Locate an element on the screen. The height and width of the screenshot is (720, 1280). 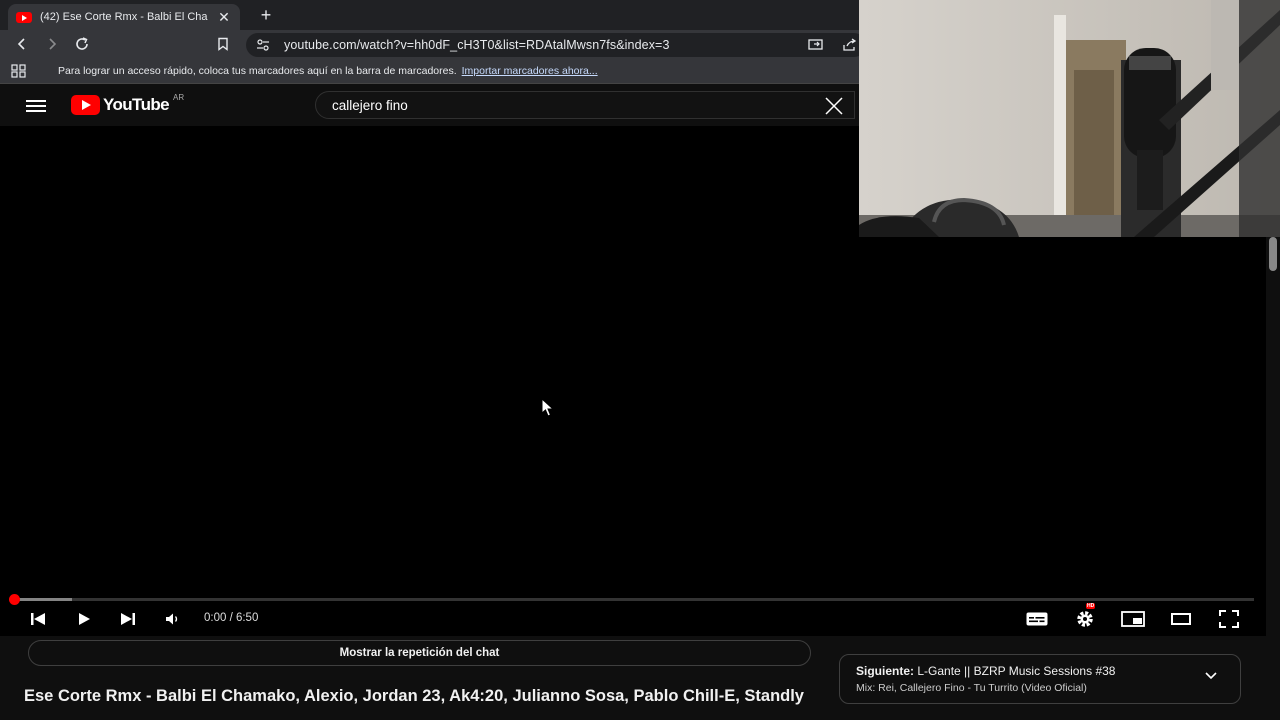
volume-button is located at coordinates (173, 619).